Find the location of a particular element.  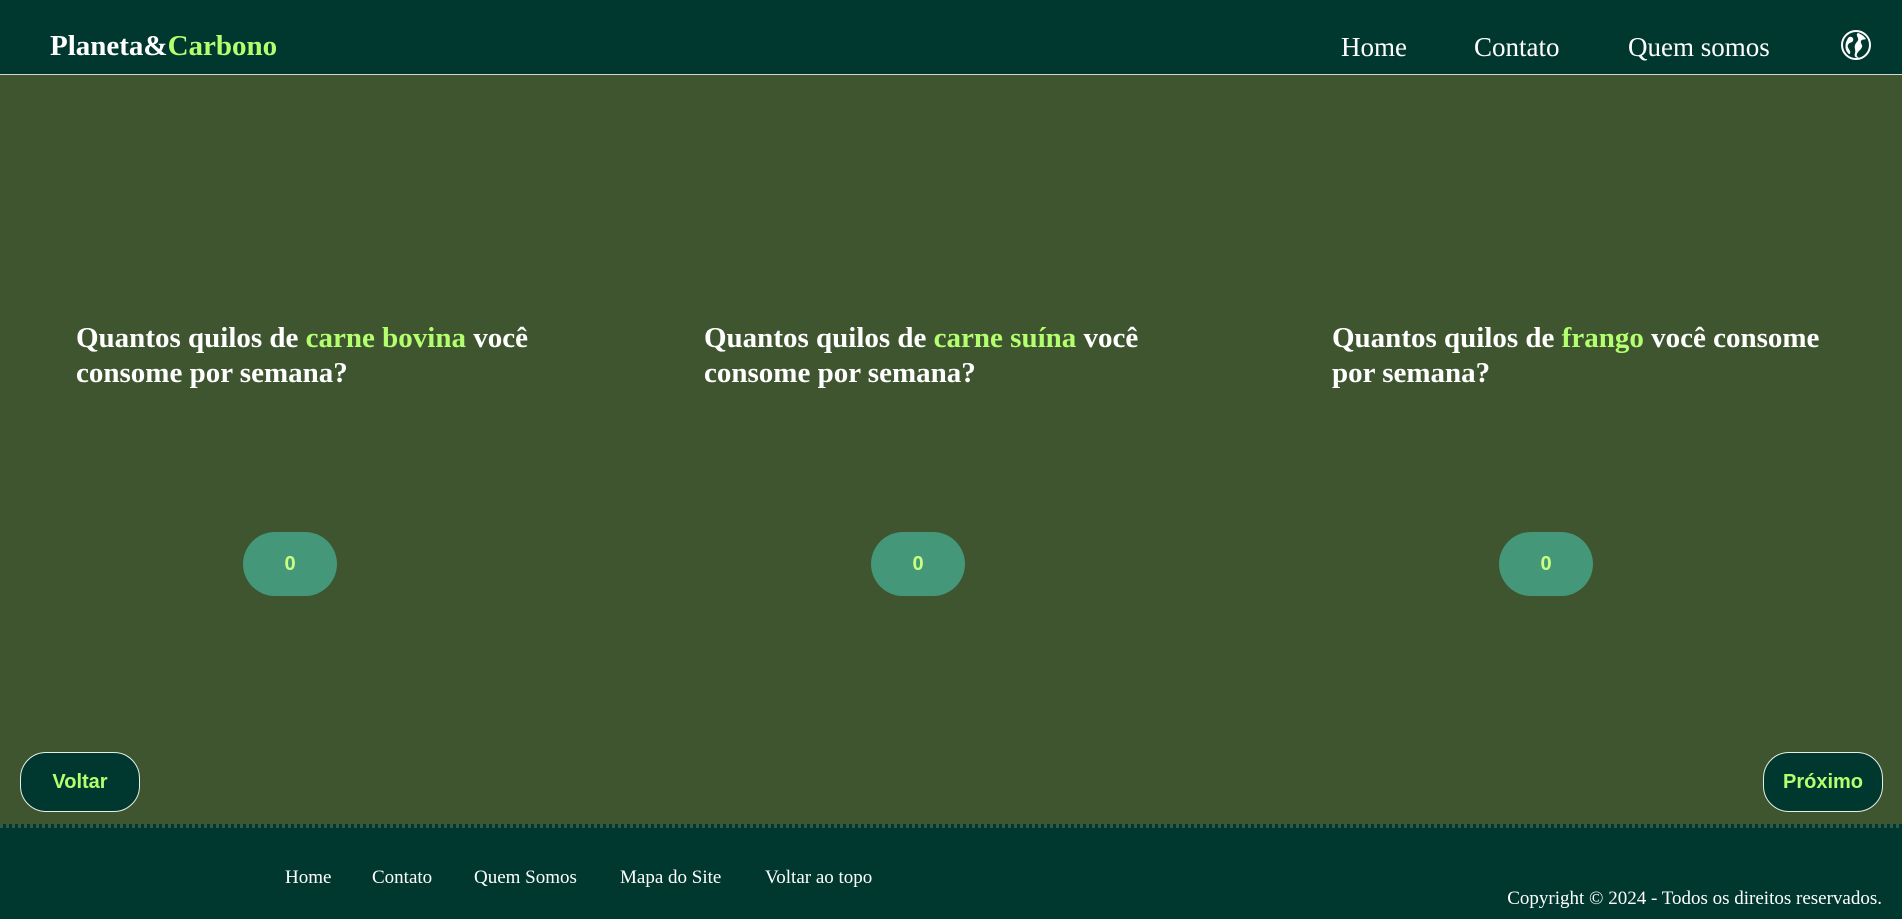

footer-link-mapa-do-site: Mapa do Site is located at coordinates (670, 878).